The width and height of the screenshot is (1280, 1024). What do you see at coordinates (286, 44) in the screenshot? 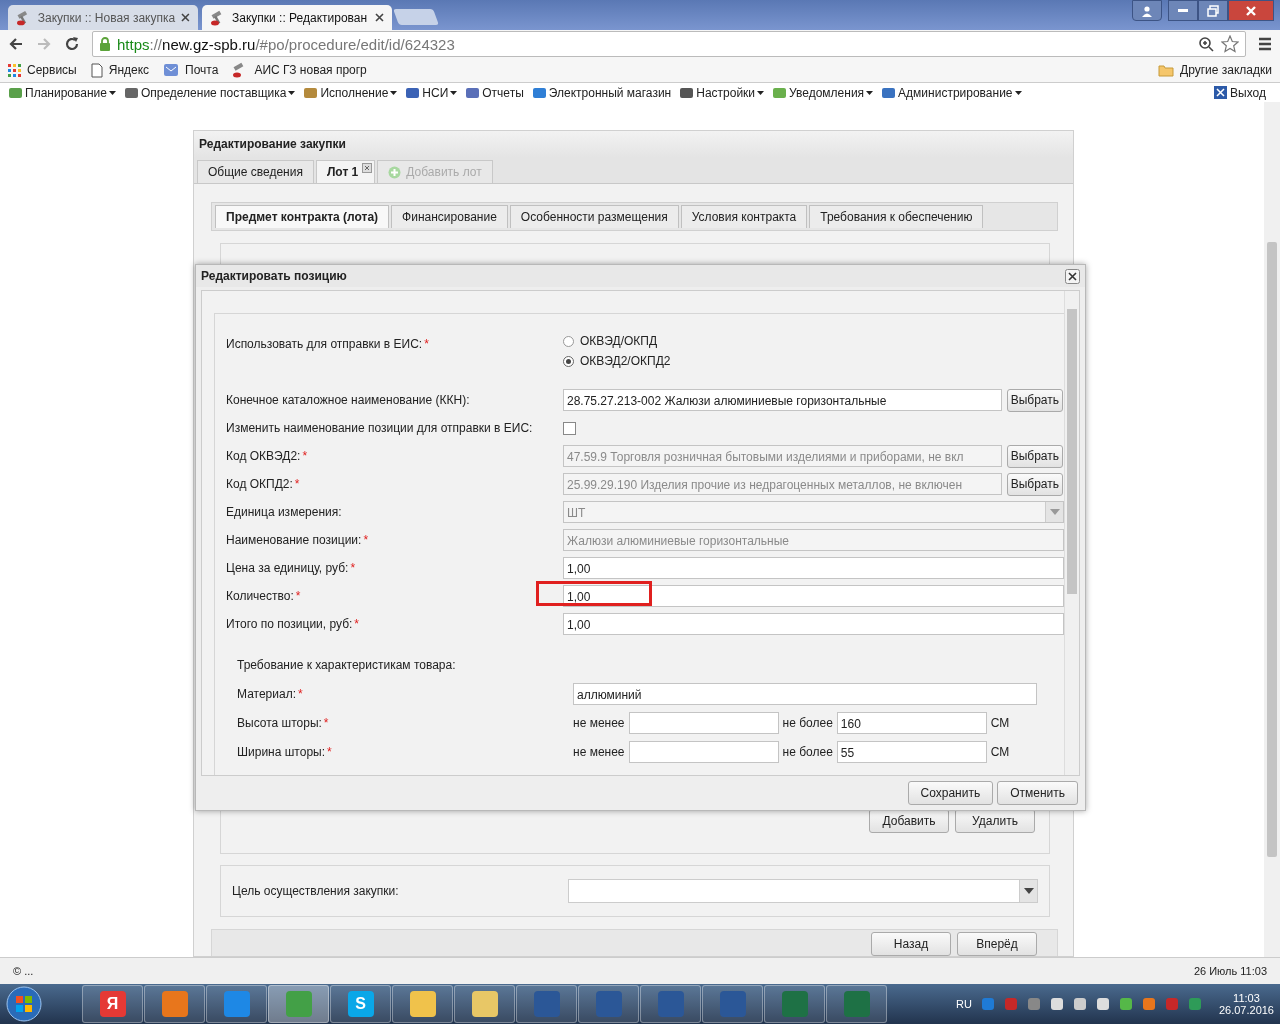
I see `url-text: https://new.gz-spb.ru/#po/procedure/edit/id/624323` at bounding box center [286, 44].